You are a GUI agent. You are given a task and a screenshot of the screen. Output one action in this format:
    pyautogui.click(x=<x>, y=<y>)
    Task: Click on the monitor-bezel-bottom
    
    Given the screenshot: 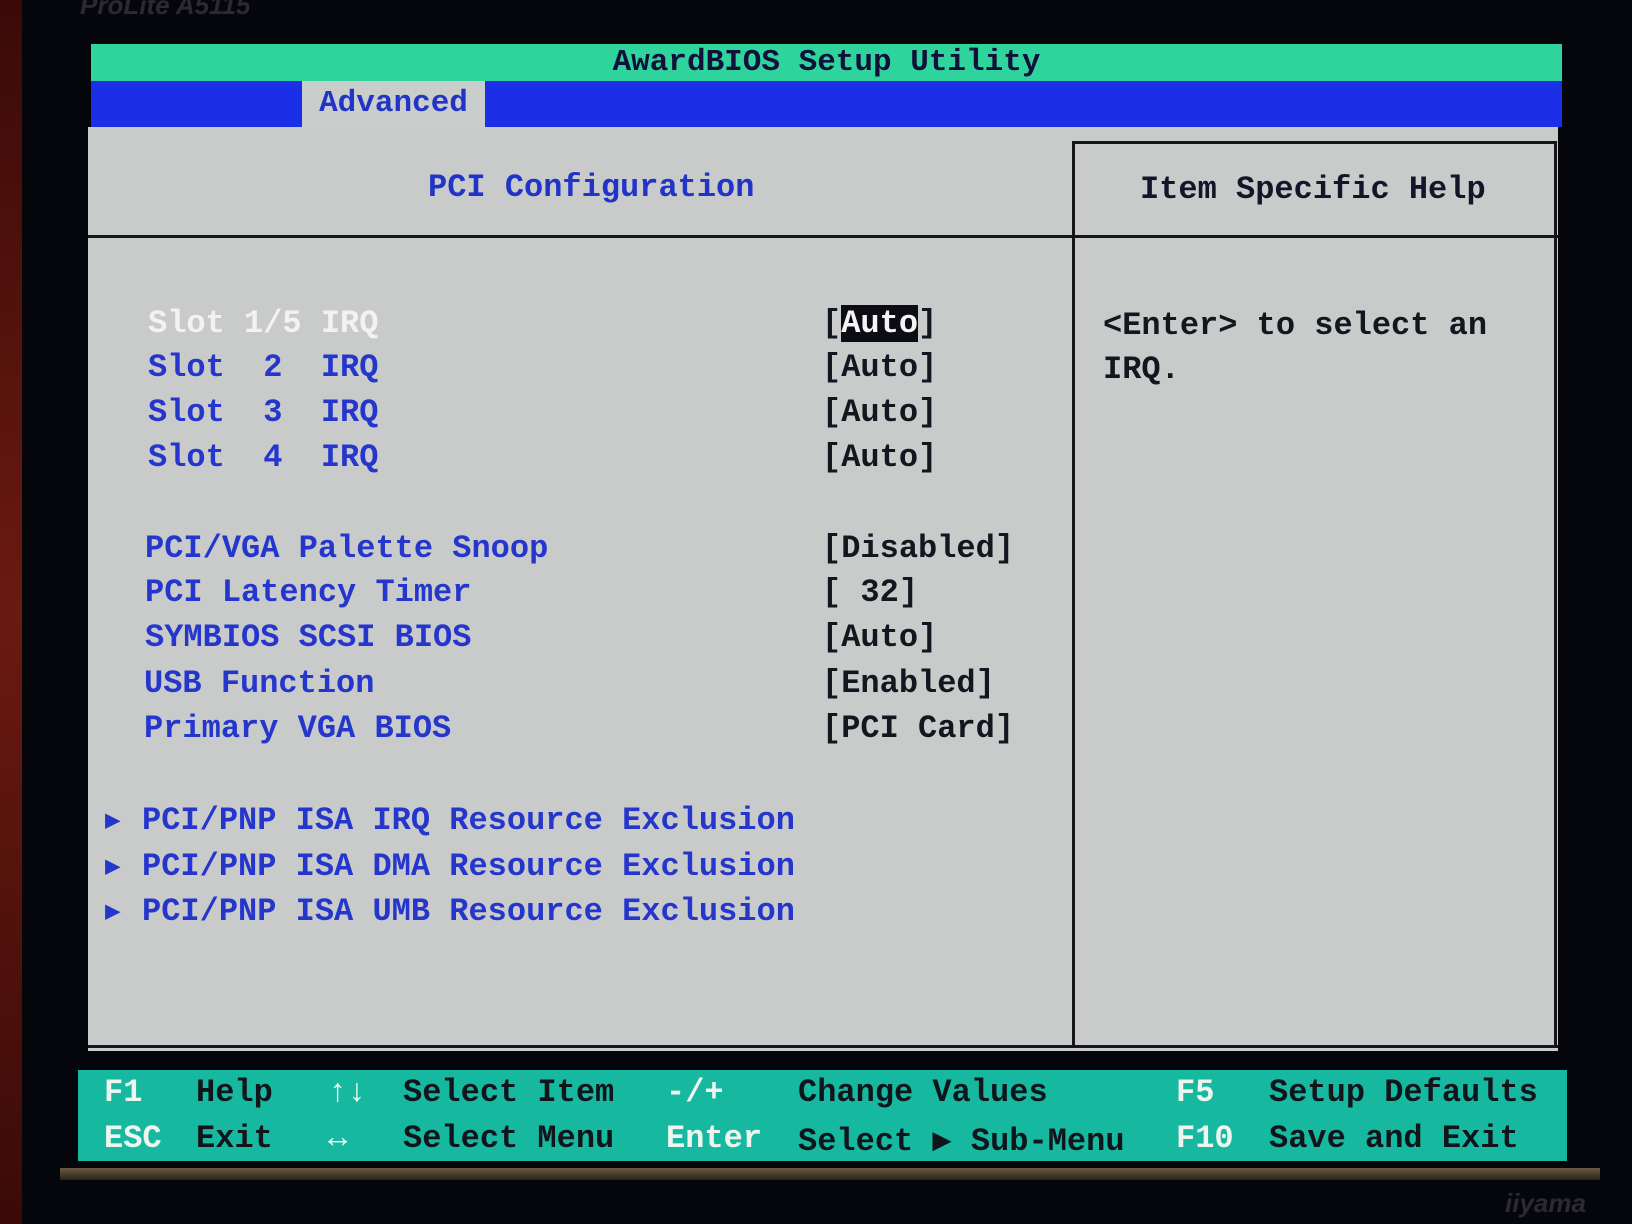 What is the action you would take?
    pyautogui.click(x=830, y=1174)
    